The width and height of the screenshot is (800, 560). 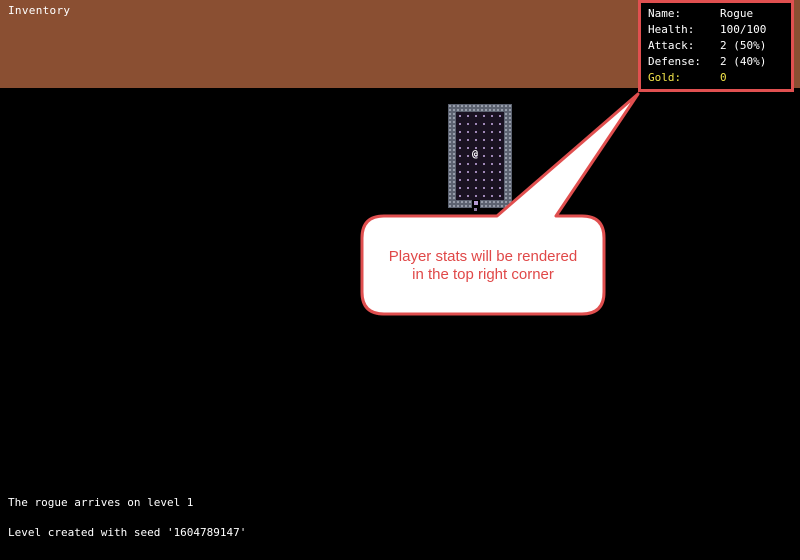 What do you see at coordinates (665, 77) in the screenshot?
I see `stat-label-gold: Gold:` at bounding box center [665, 77].